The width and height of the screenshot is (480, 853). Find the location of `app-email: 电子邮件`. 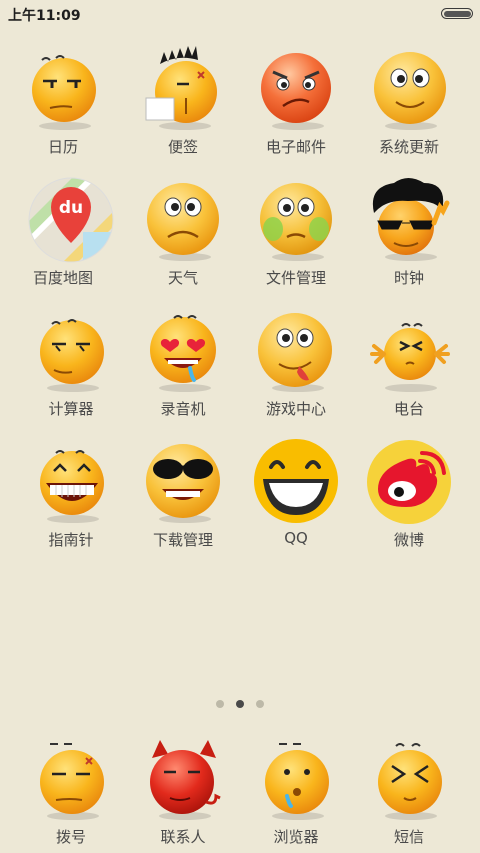

app-email: 电子邮件 is located at coordinates (296, 100).